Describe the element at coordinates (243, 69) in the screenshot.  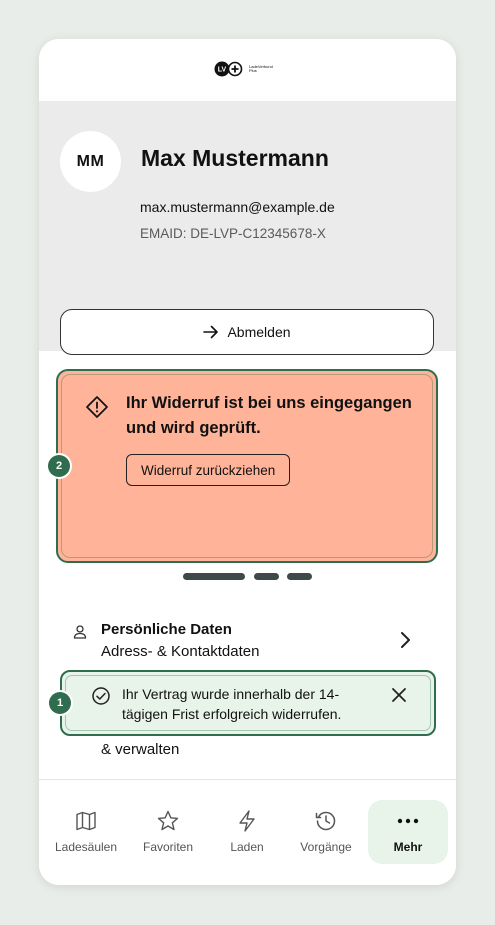
I see `brand-logo: LV LadeVerbund Plus` at that location.